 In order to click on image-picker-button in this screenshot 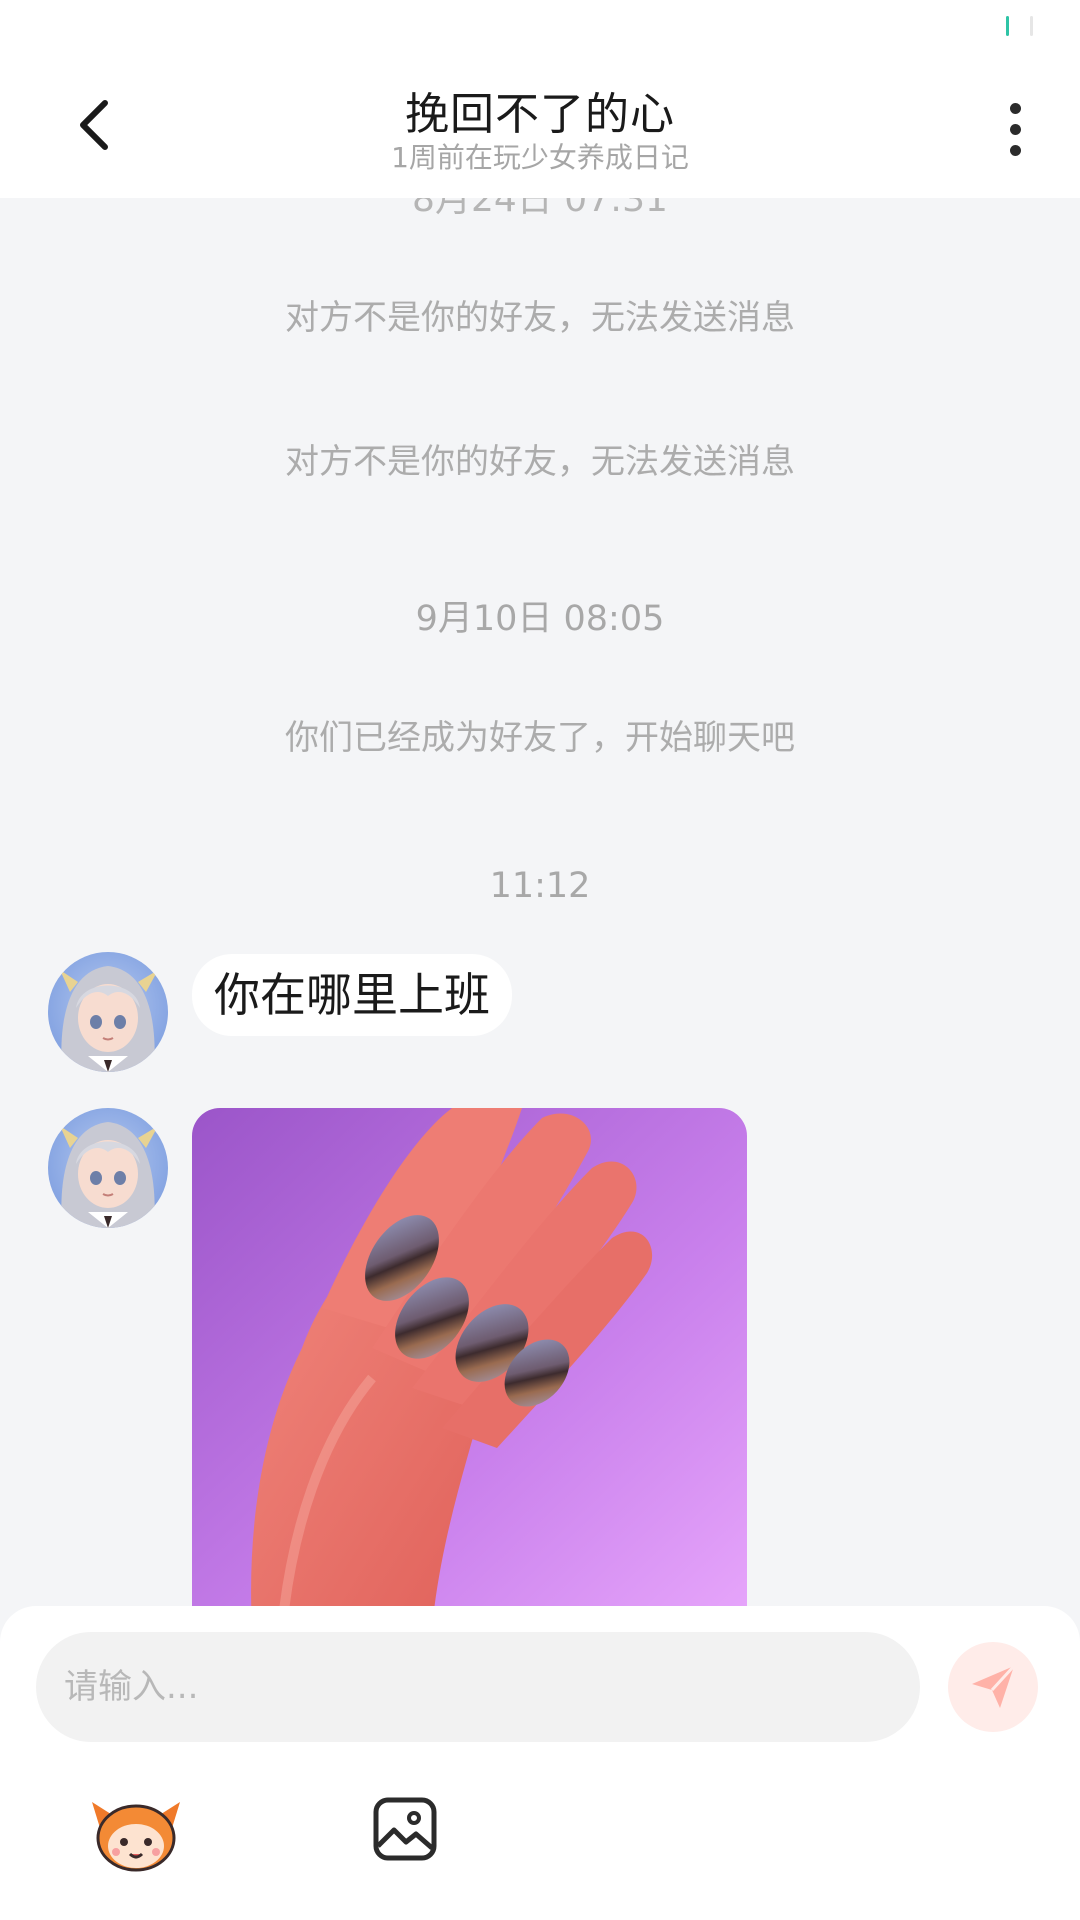, I will do `click(405, 1829)`.